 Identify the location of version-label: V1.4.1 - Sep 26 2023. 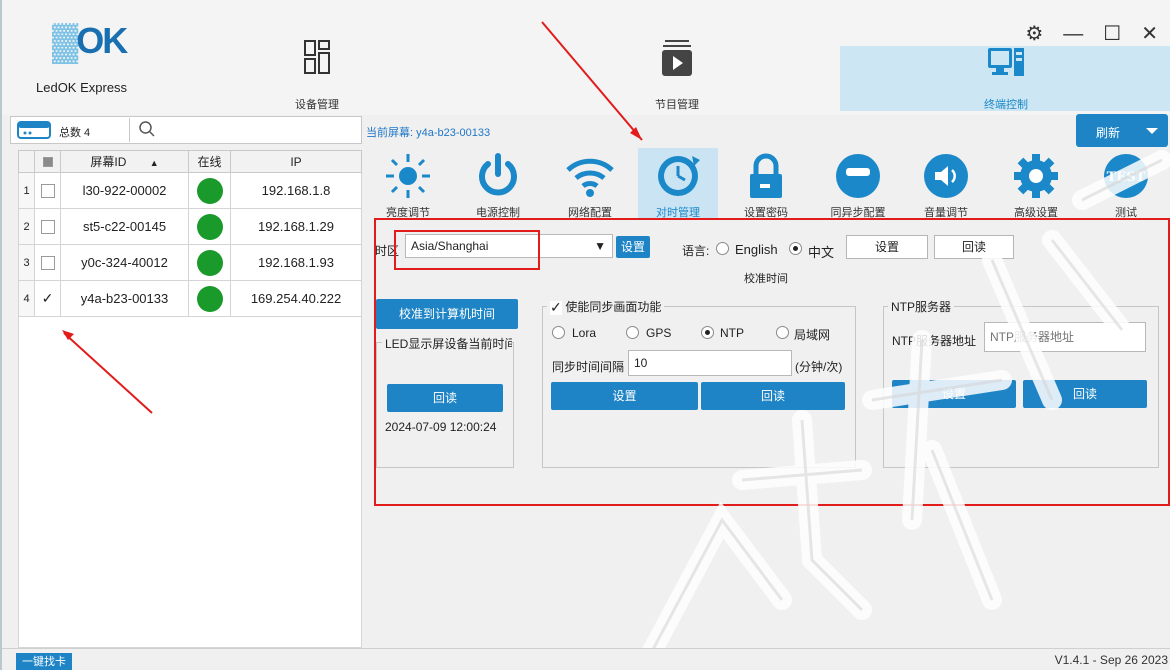
(1111, 660).